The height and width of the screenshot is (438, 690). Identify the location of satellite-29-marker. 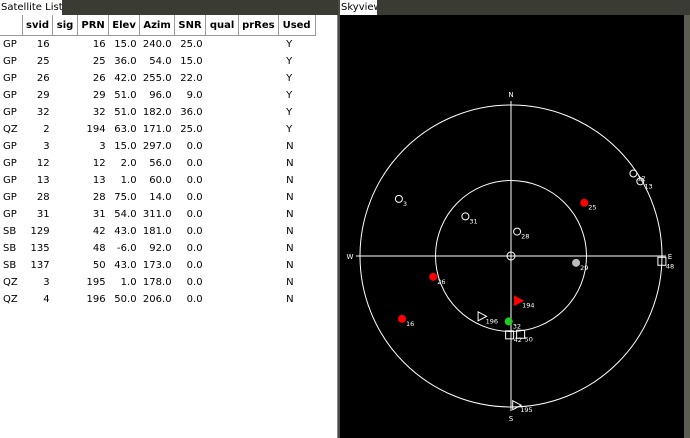
(576, 262).